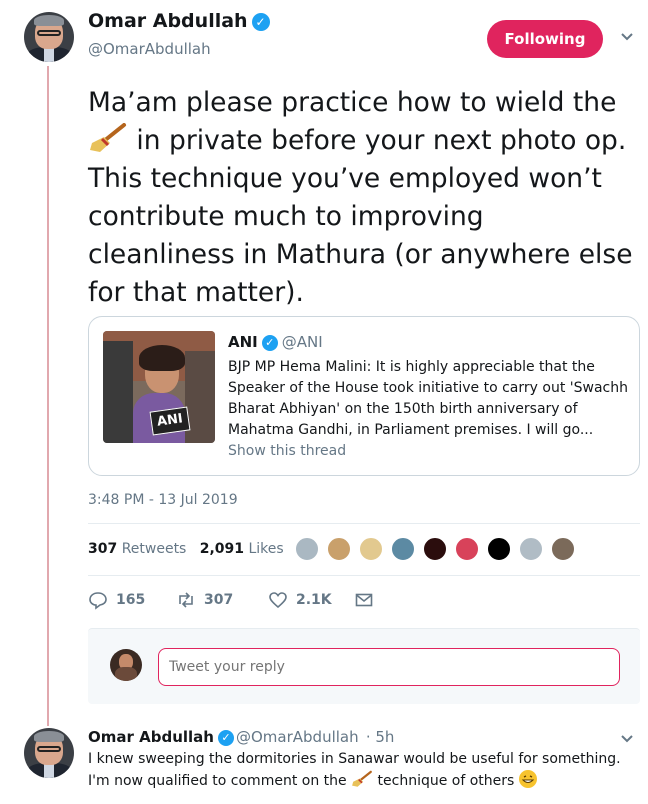 The height and width of the screenshot is (804, 648). What do you see at coordinates (527, 779) in the screenshot?
I see `grinning-emoji` at bounding box center [527, 779].